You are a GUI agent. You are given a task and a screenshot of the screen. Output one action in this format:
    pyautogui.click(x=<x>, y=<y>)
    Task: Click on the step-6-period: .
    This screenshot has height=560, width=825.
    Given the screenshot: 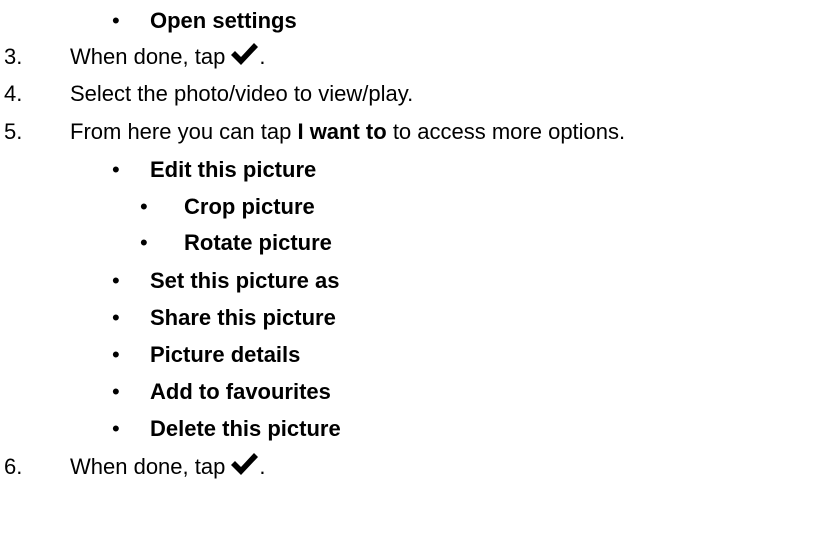 What is the action you would take?
    pyautogui.click(x=262, y=466)
    